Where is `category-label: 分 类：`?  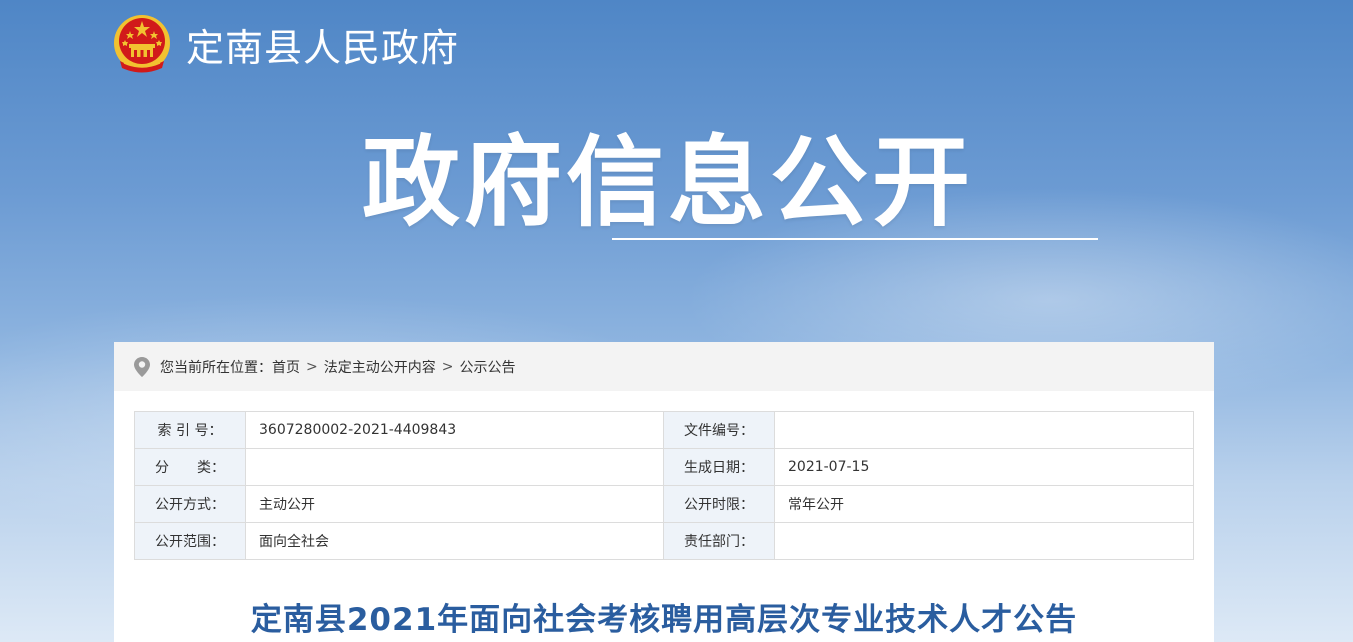 category-label: 分 类： is located at coordinates (190, 467).